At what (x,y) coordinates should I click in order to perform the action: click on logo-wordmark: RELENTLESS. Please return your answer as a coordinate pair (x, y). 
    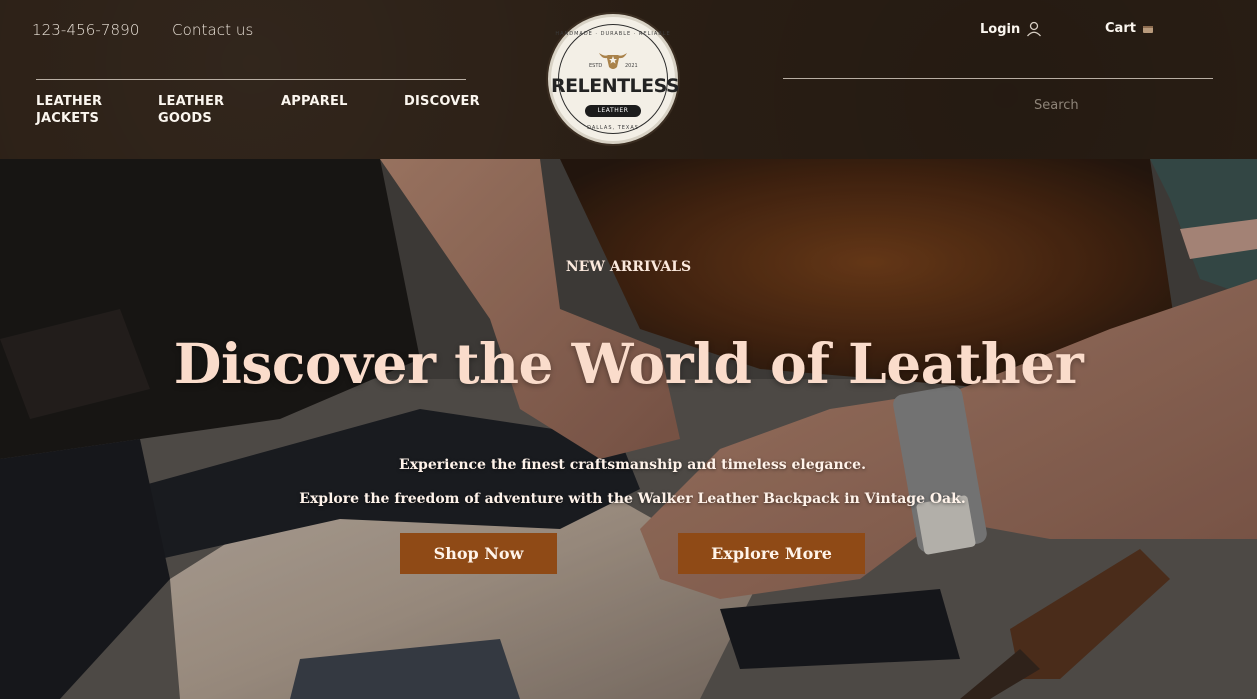
    Looking at the image, I should click on (615, 86).